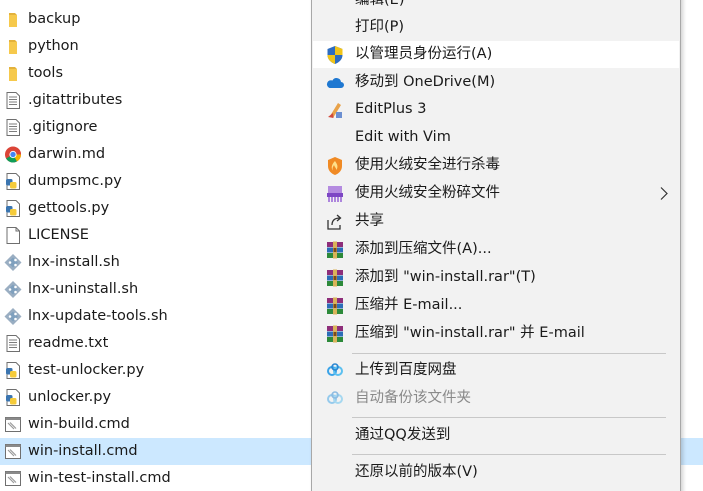 Image resolution: width=703 pixels, height=491 pixels. Describe the element at coordinates (335, 194) in the screenshot. I see `shredder-icon` at that location.